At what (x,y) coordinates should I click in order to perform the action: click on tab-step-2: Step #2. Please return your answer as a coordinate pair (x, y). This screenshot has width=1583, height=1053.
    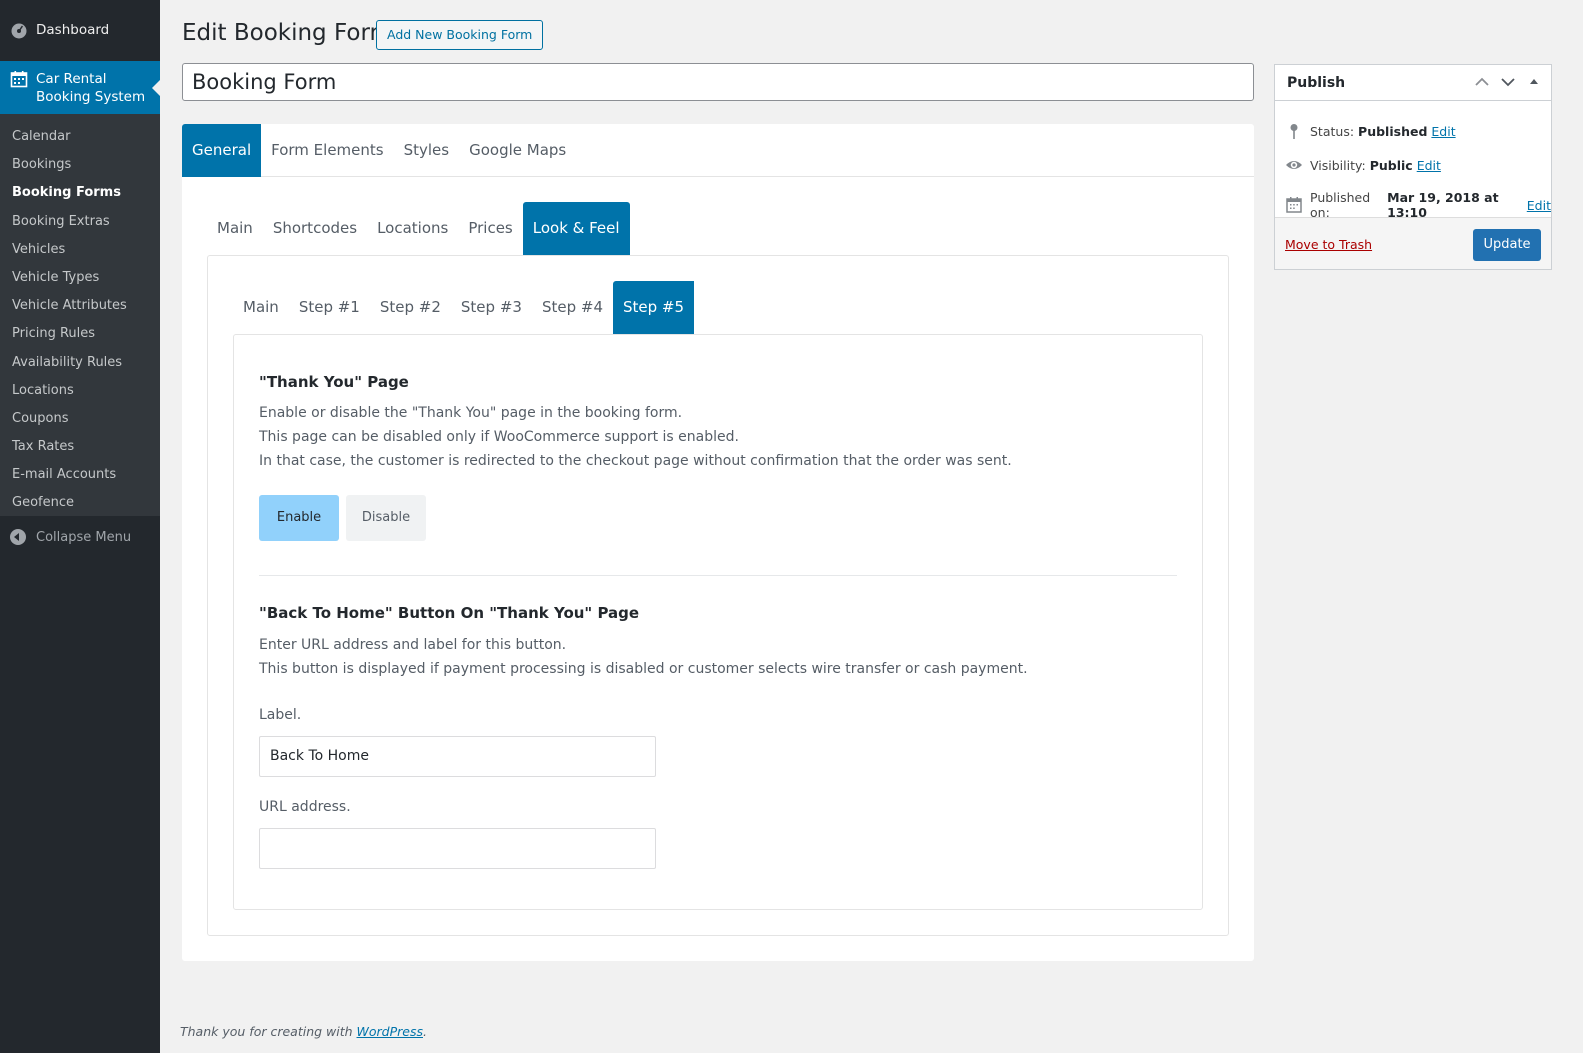
    Looking at the image, I should click on (410, 307).